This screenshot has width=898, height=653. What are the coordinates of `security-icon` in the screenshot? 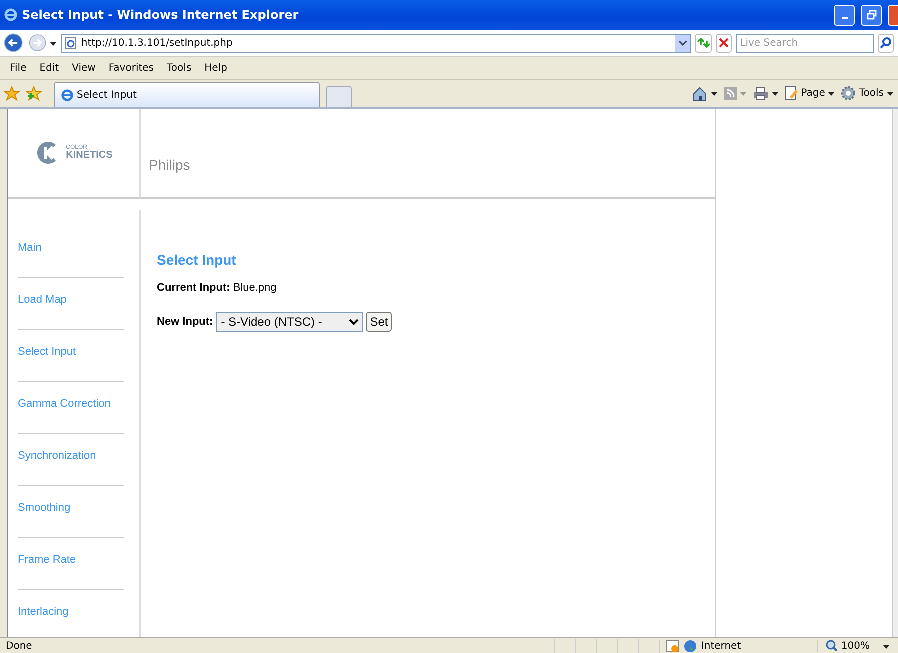 It's located at (673, 646).